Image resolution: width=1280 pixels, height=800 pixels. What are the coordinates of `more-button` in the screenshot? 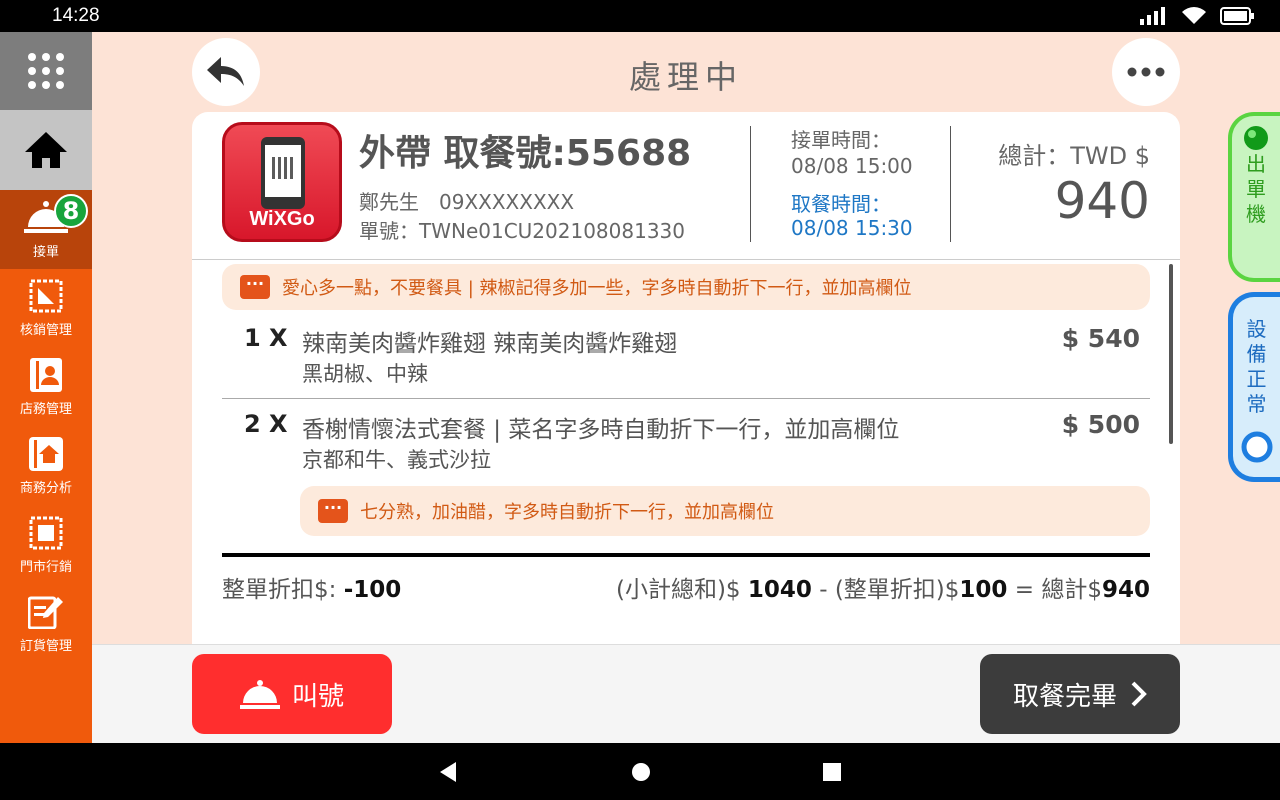 It's located at (1146, 72).